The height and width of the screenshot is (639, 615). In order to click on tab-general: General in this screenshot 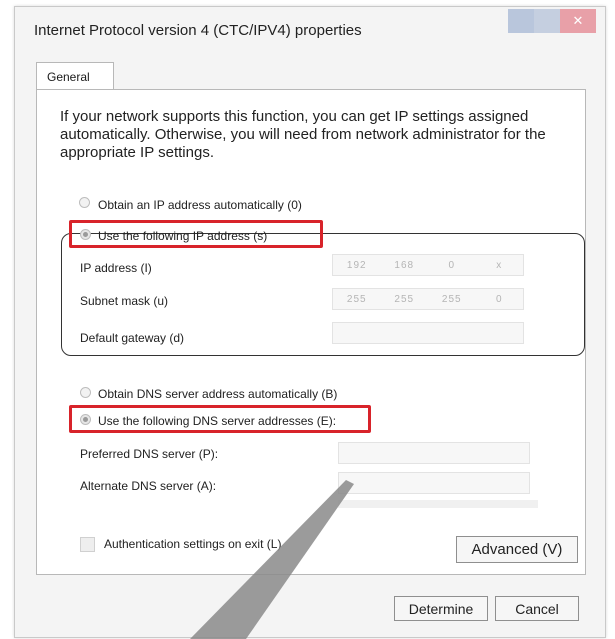, I will do `click(75, 76)`.